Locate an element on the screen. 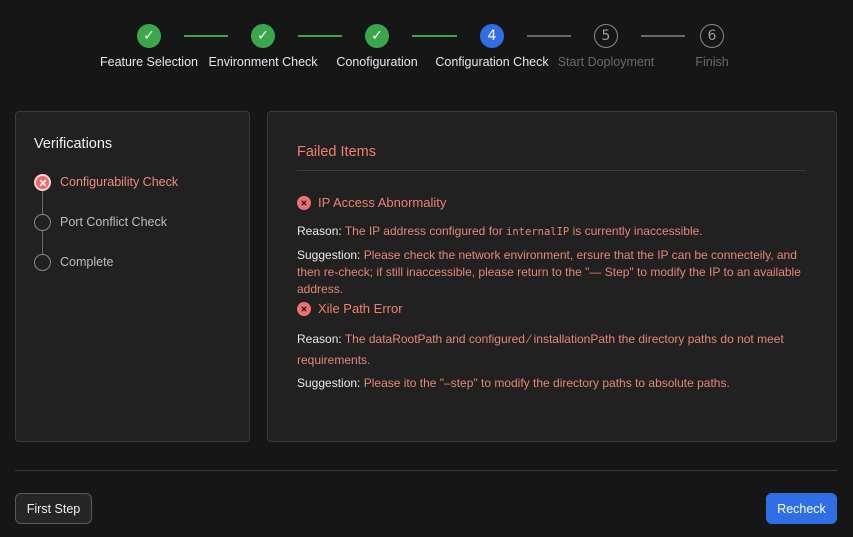 The width and height of the screenshot is (853, 537). step-label: Feature Selection is located at coordinates (149, 62).